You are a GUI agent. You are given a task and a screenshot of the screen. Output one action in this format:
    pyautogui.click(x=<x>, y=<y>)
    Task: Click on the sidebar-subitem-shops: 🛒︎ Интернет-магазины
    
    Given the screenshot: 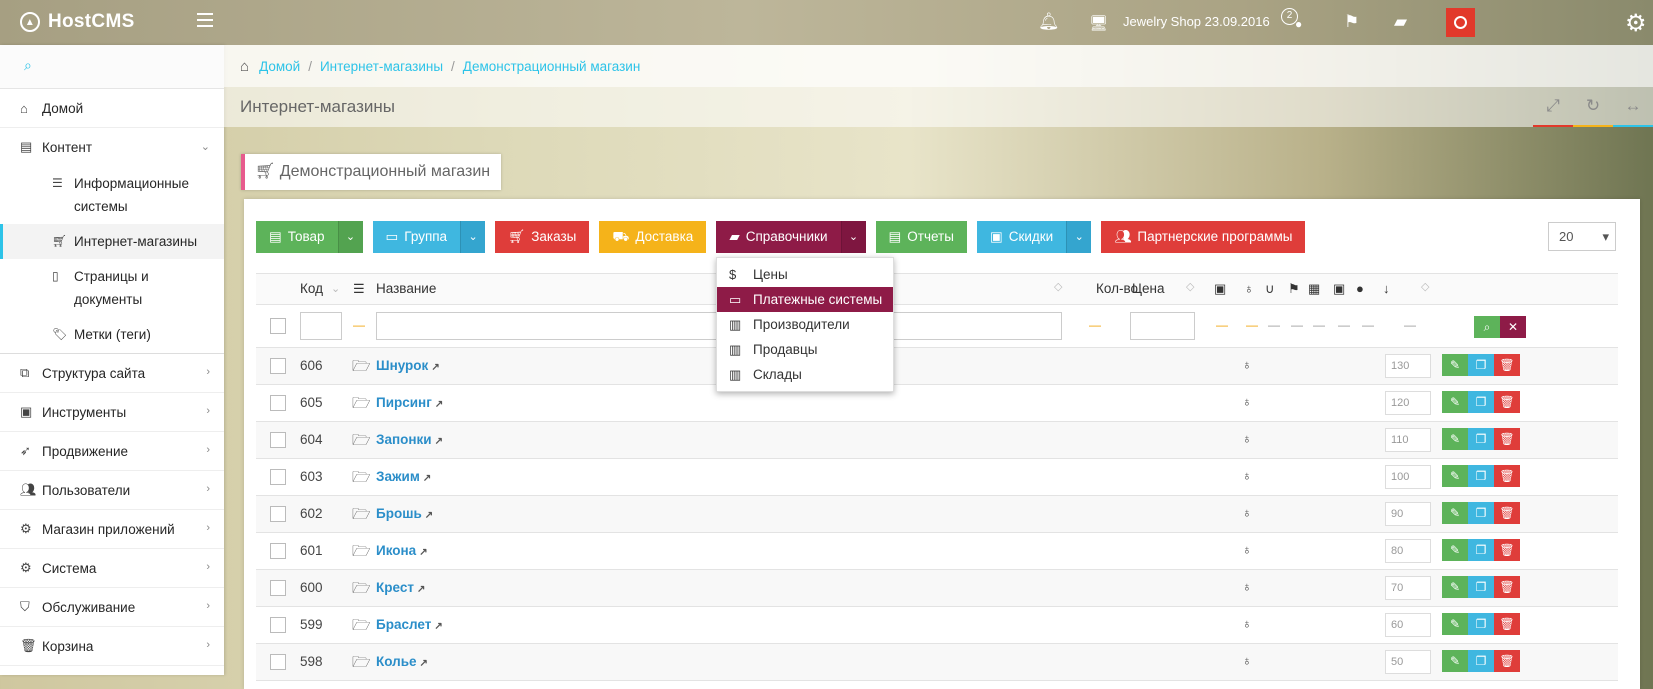 What is the action you would take?
    pyautogui.click(x=112, y=241)
    